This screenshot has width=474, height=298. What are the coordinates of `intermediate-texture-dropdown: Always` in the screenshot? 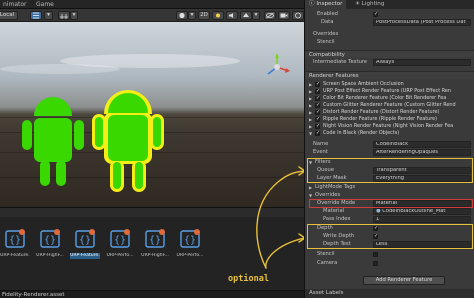 It's located at (422, 62).